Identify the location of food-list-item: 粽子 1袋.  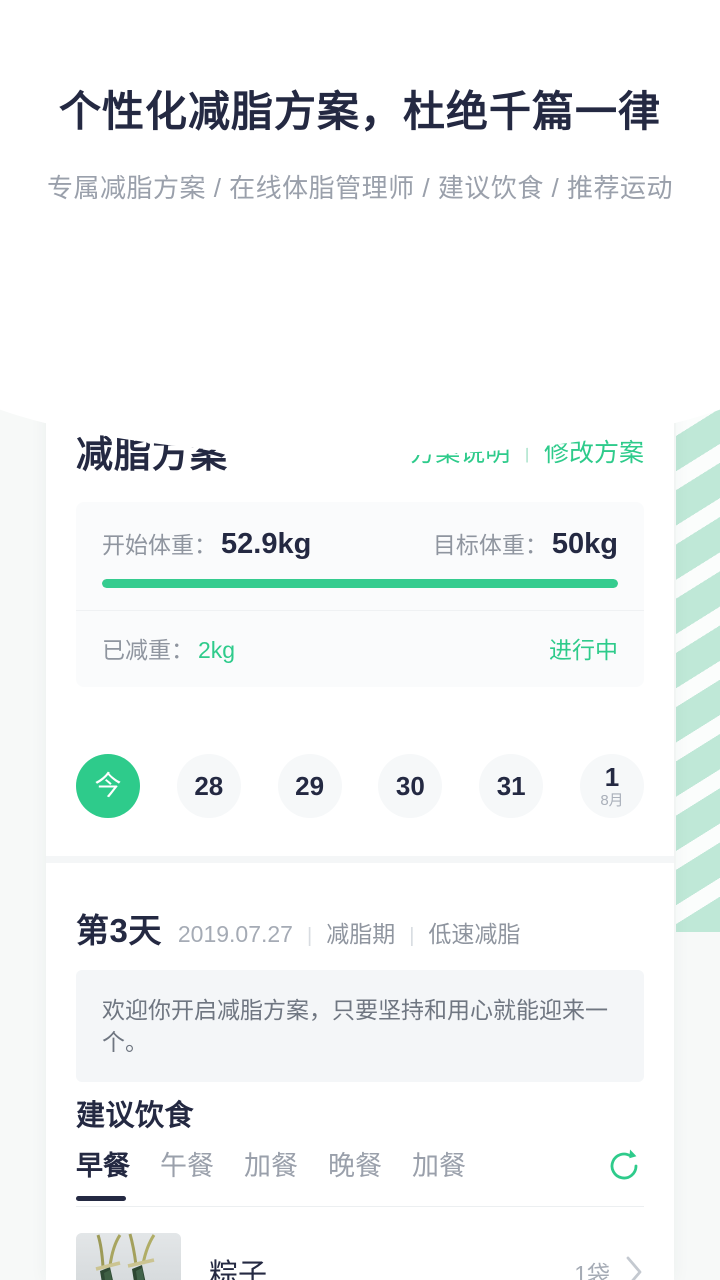
(360, 1252).